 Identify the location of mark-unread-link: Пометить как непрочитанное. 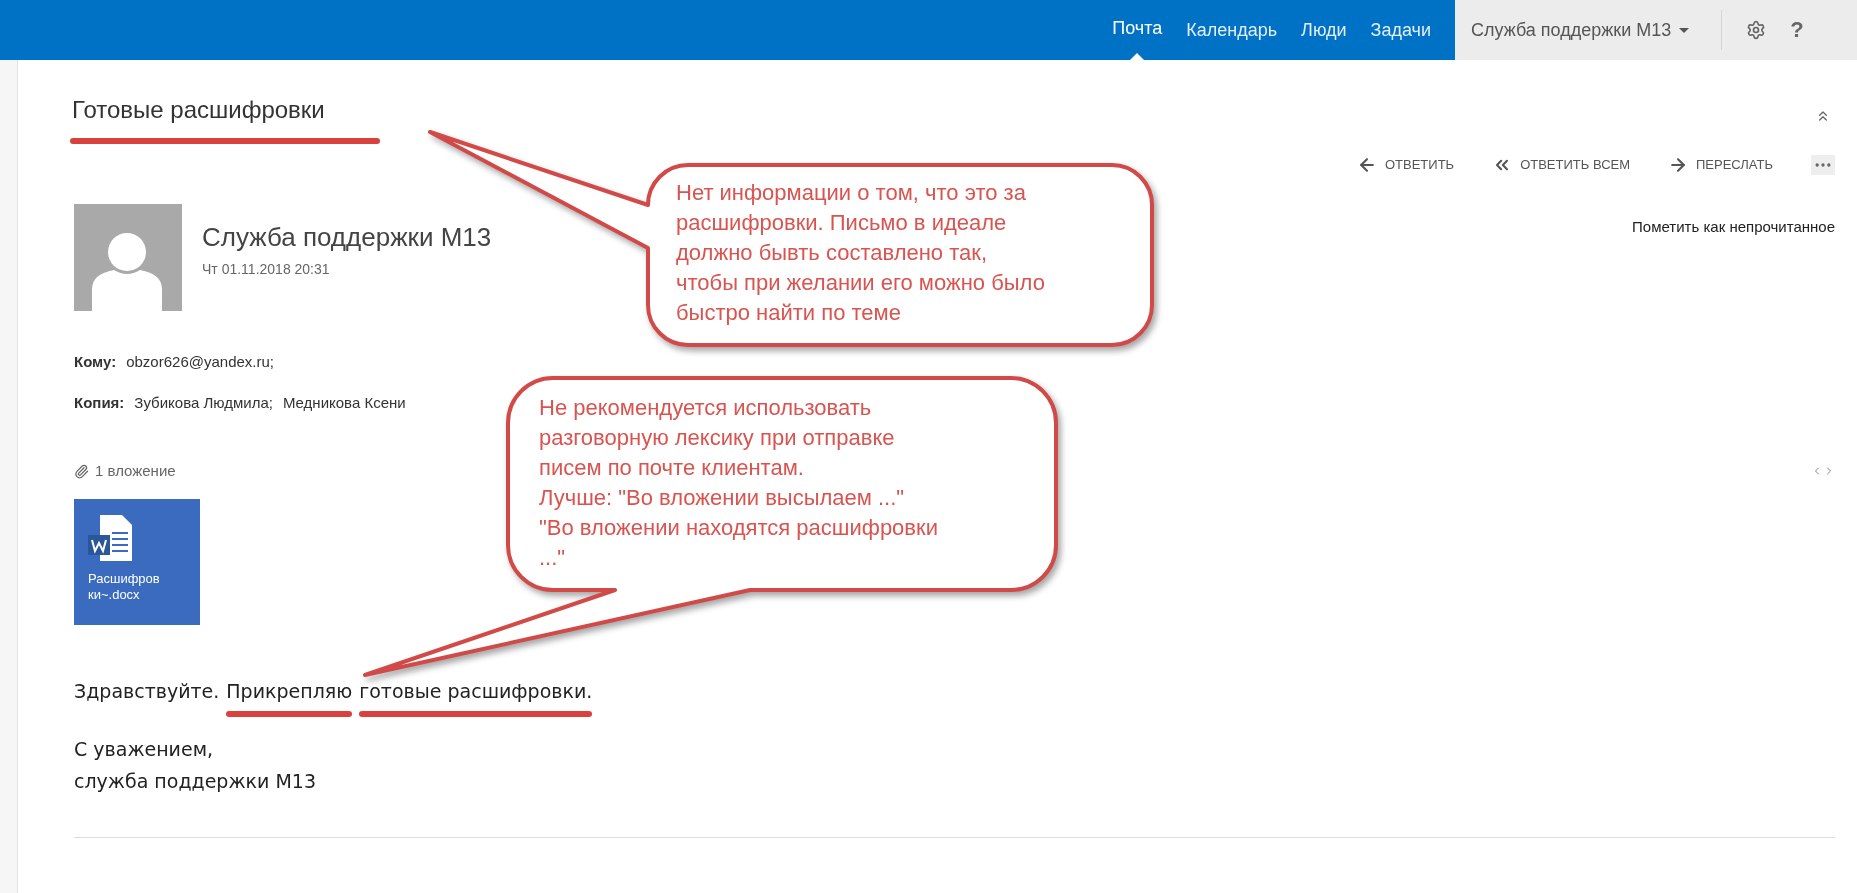
(1733, 227).